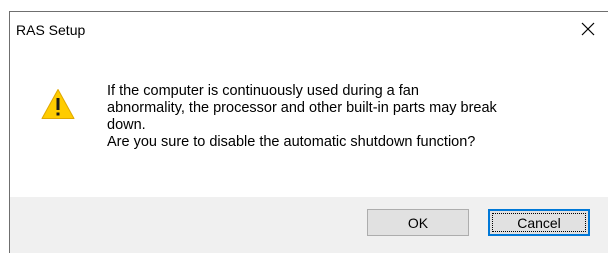  What do you see at coordinates (58, 104) in the screenshot?
I see `warning-icon` at bounding box center [58, 104].